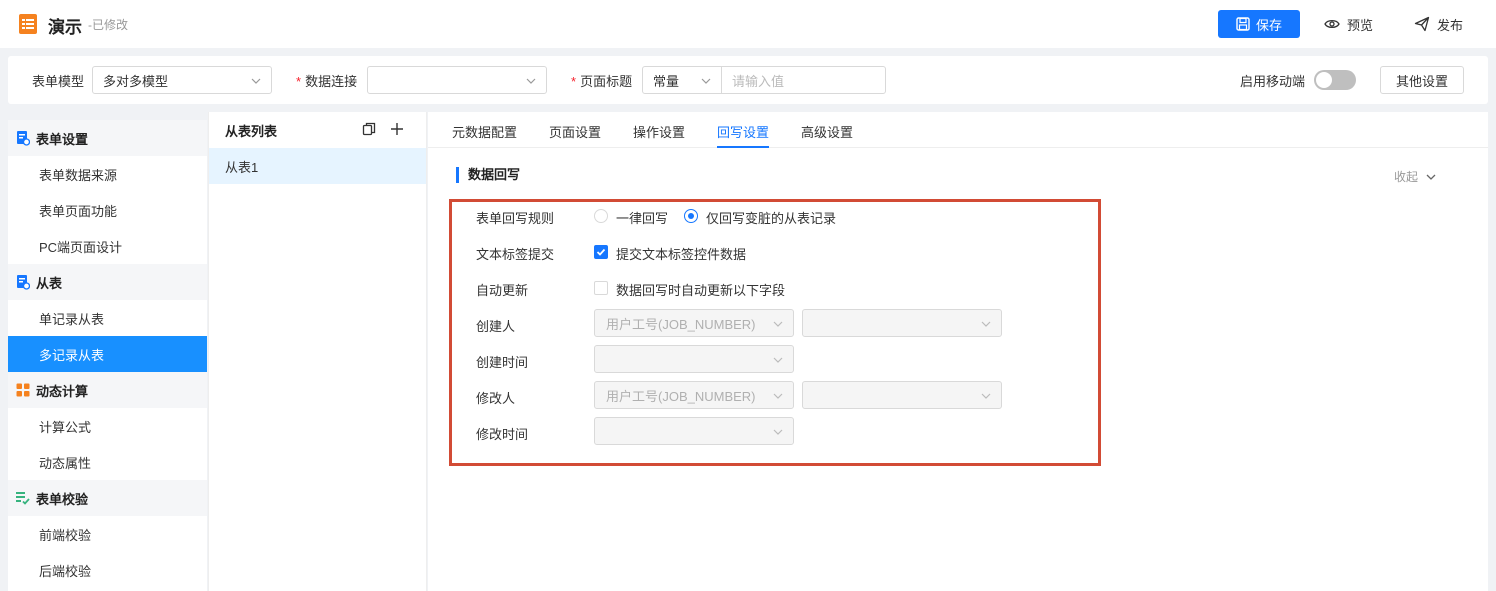 The width and height of the screenshot is (1496, 591). I want to click on sidebar-group-label: 表单设置, so click(62, 139).